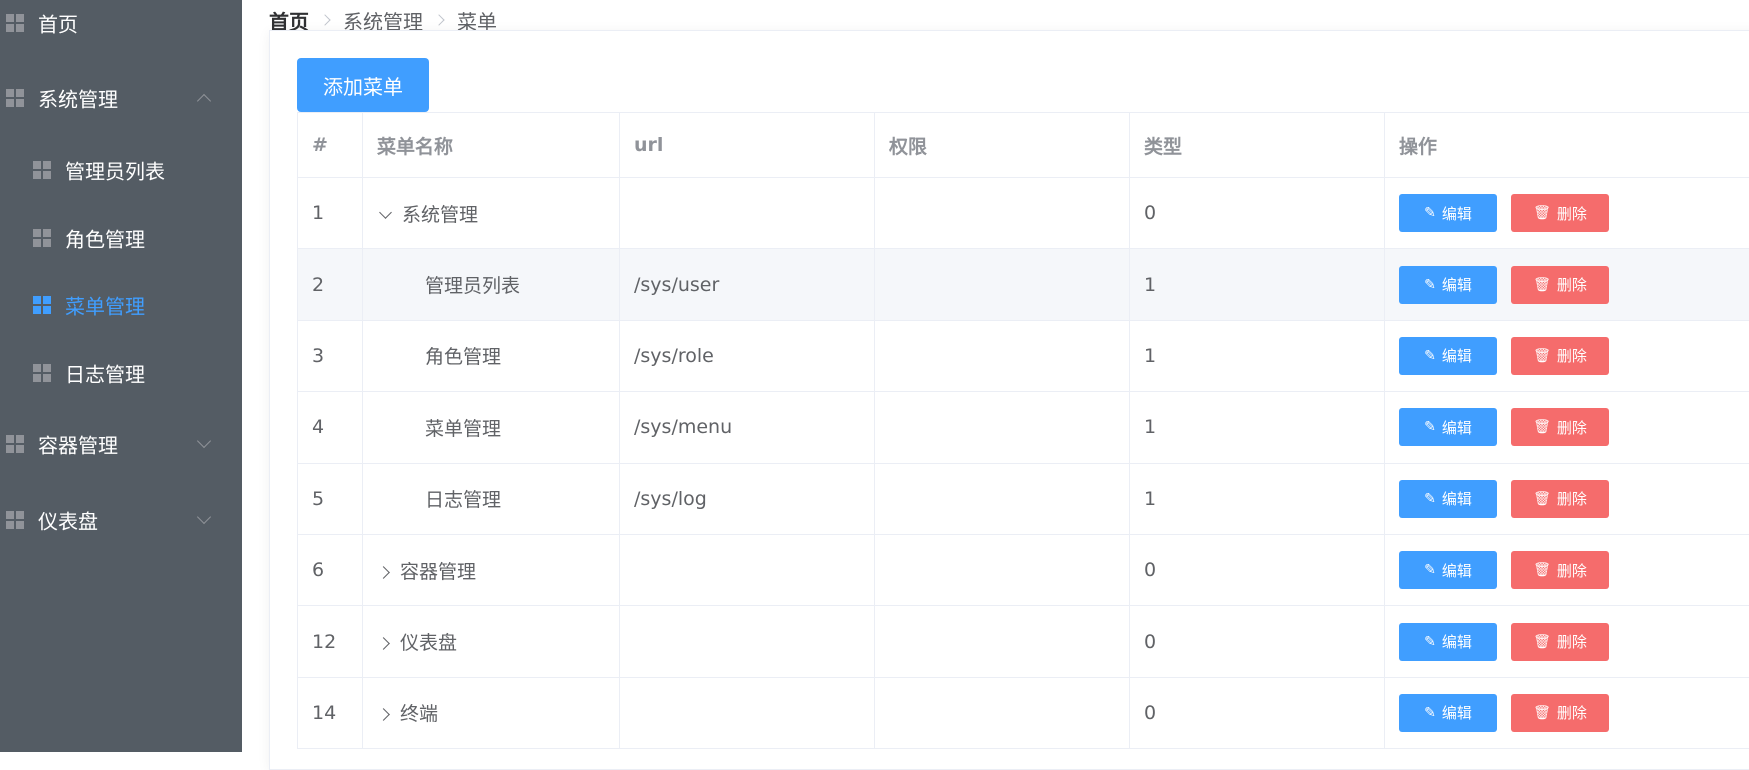 This screenshot has height=770, width=1749. I want to click on cell-actions: ✎编辑 🗑删除, so click(1567, 355).